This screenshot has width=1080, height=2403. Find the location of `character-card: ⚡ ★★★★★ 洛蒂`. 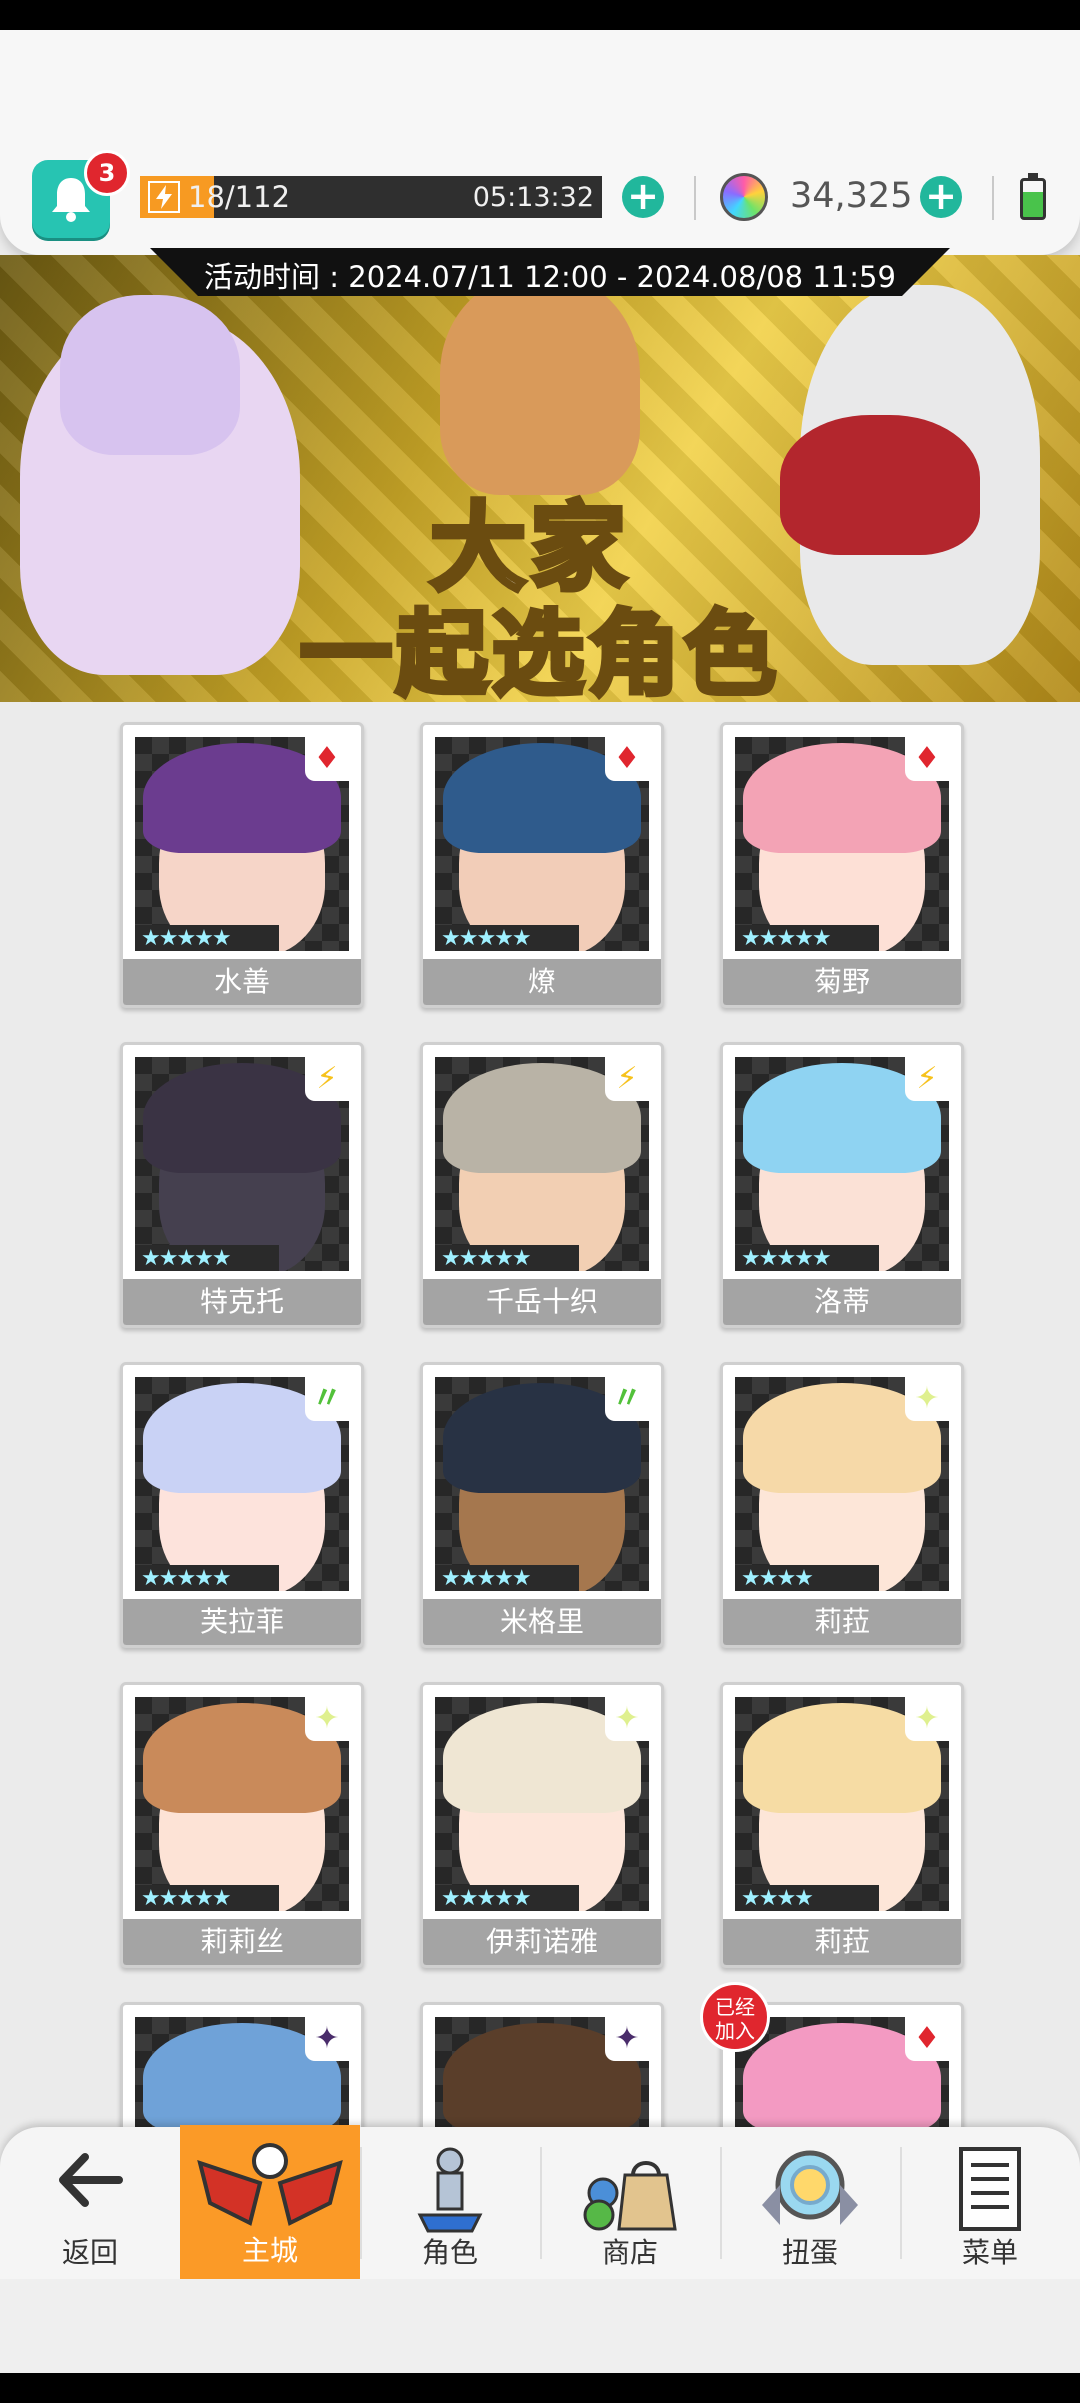

character-card: ⚡ ★★★★★ 洛蒂 is located at coordinates (842, 1185).